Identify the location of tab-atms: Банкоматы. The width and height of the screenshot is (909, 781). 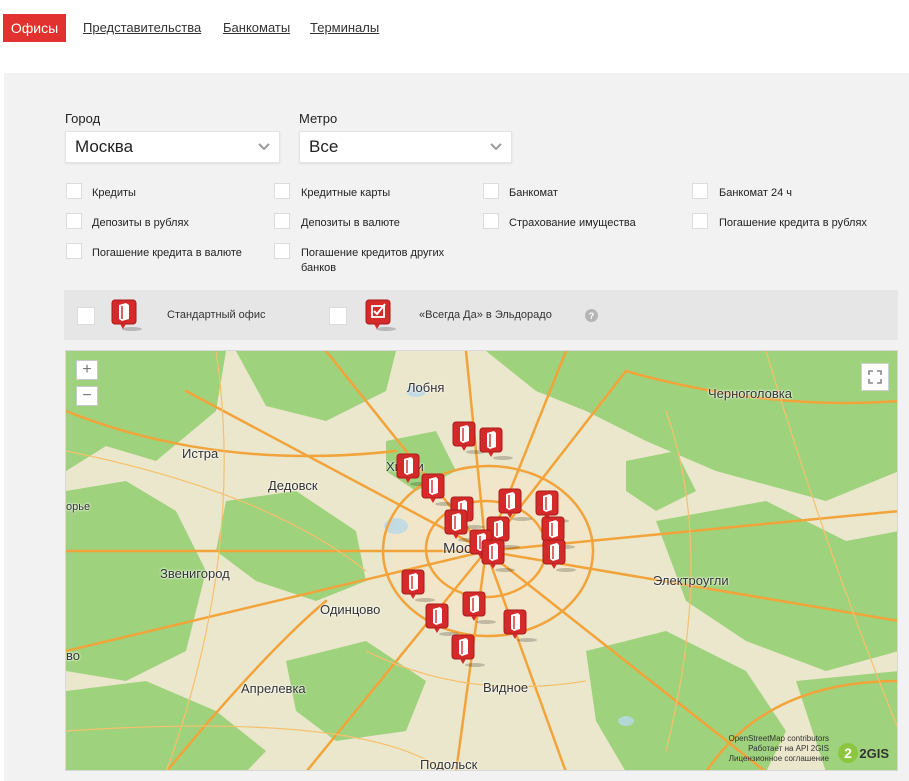
(256, 27).